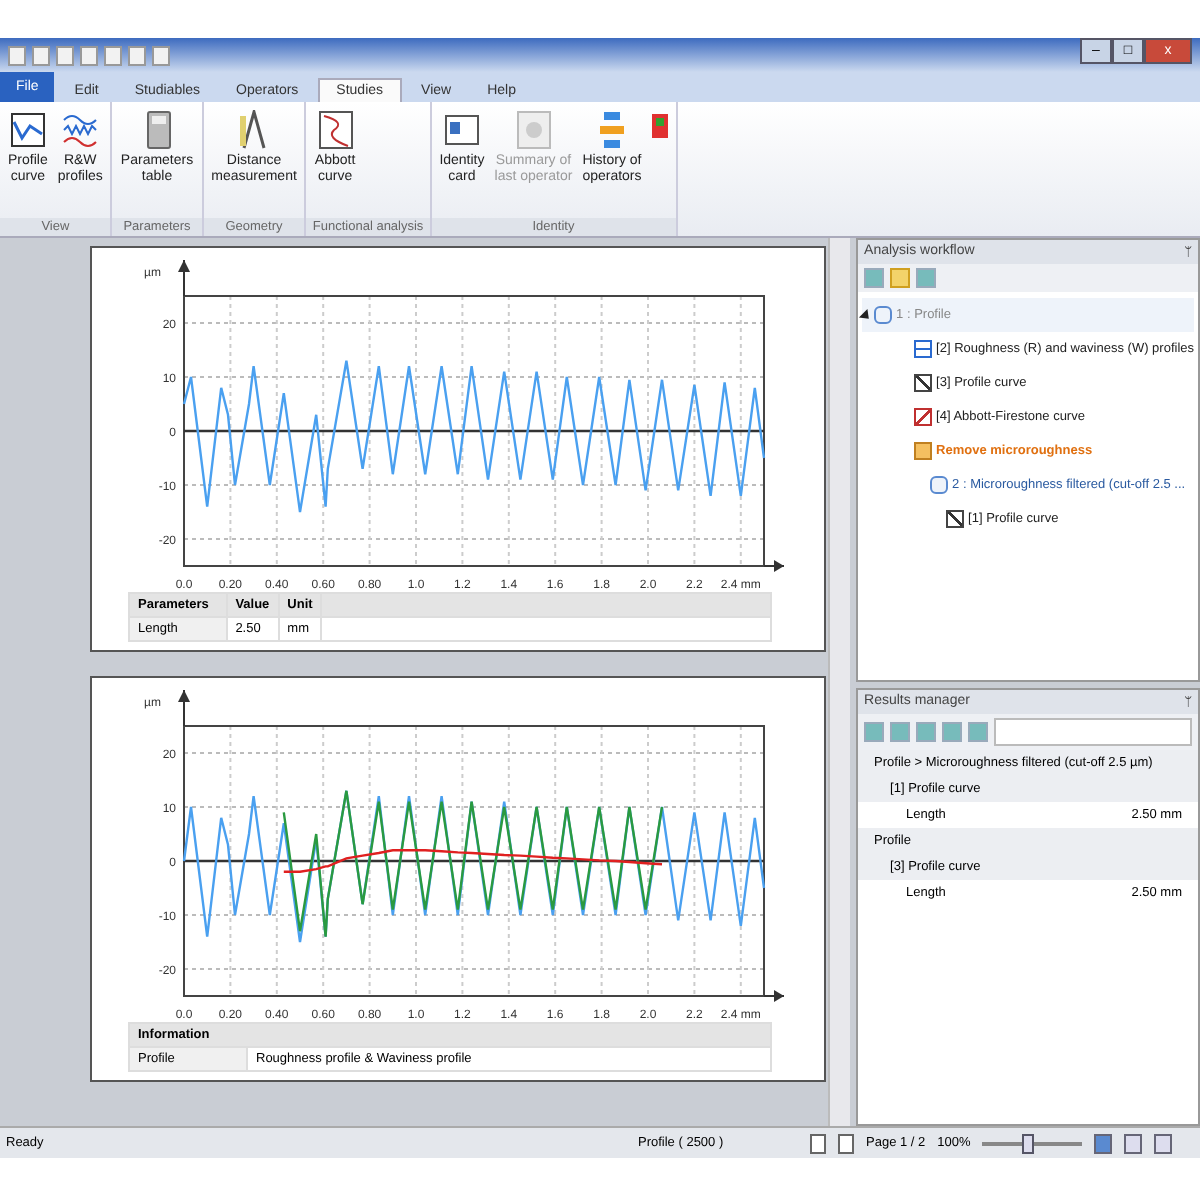 This screenshot has width=1200, height=1200. Describe the element at coordinates (1093, 732) in the screenshot. I see `search-field` at that location.